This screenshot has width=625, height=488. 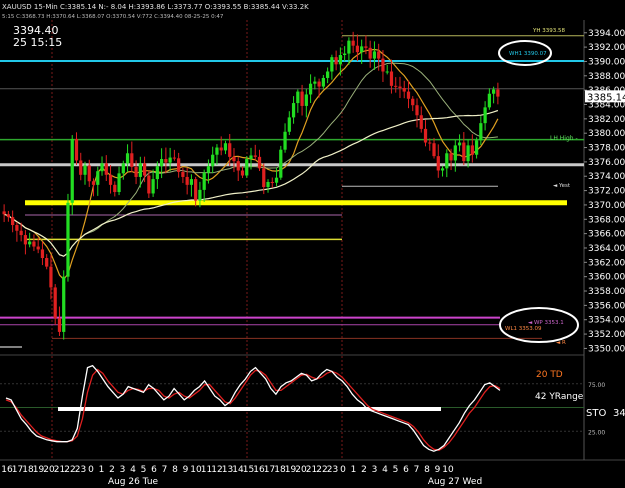 I want to click on y-tick-label: 3374.00, so click(x=606, y=177).